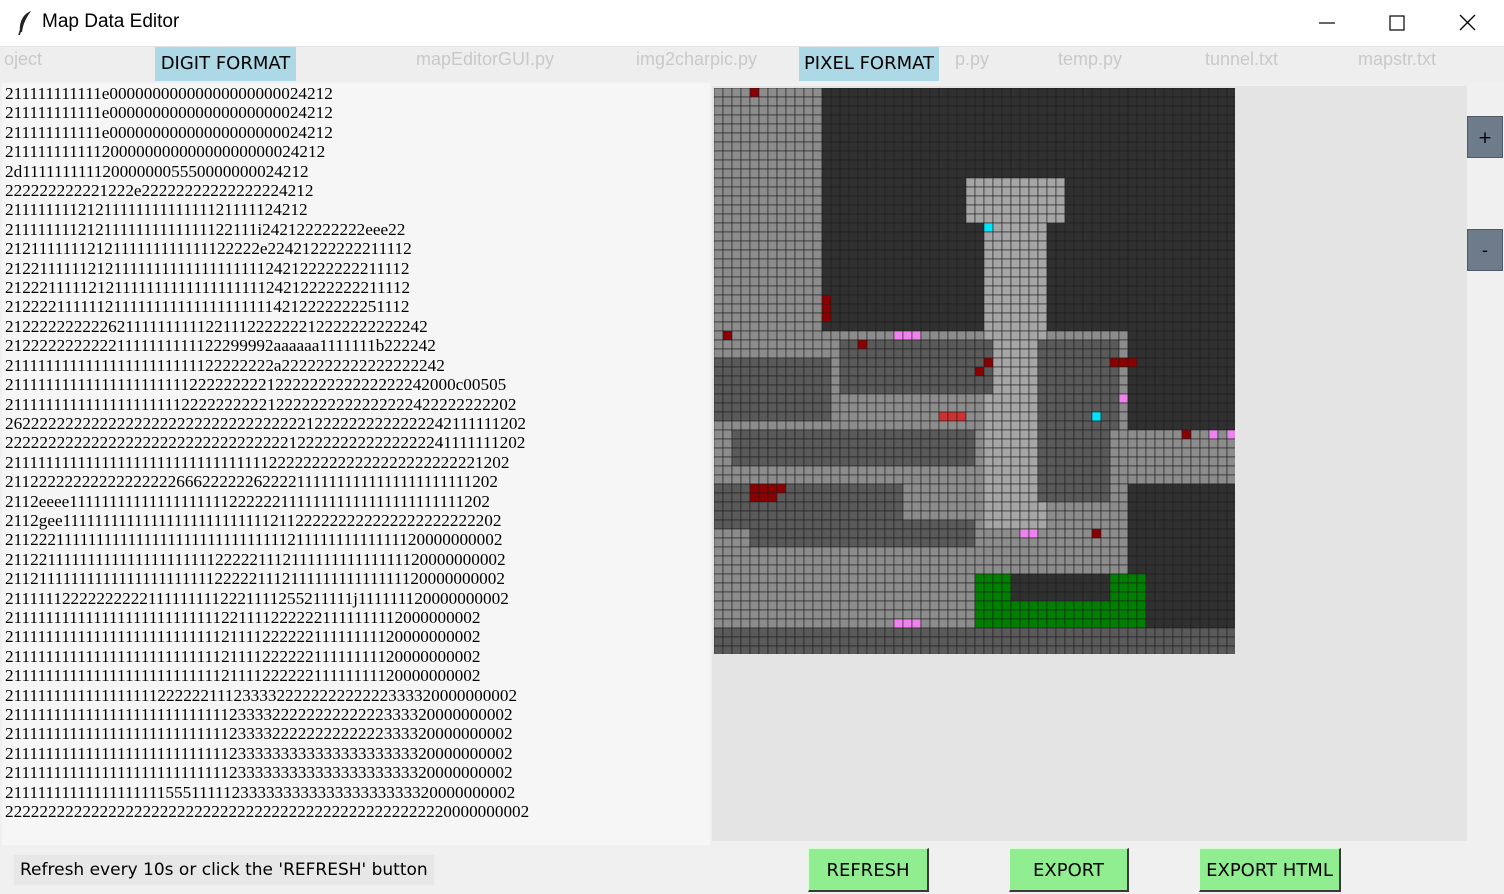 The width and height of the screenshot is (1504, 894). I want to click on maximize-button, so click(1398, 23).